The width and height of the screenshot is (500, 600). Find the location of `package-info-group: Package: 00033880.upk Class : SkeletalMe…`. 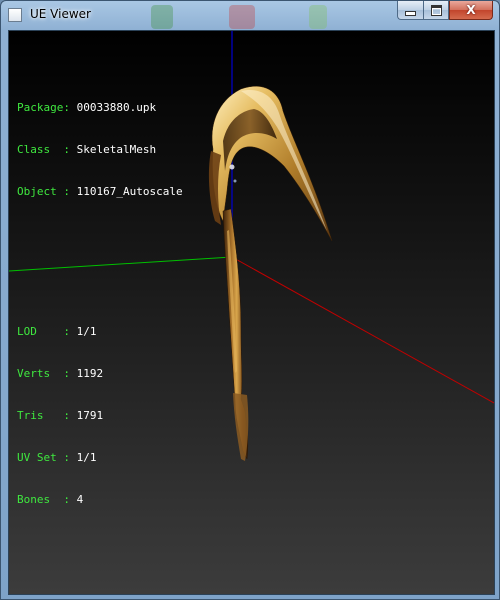

package-info-group: Package: 00033880.upk Class : SkeletalMe… is located at coordinates (100, 150).